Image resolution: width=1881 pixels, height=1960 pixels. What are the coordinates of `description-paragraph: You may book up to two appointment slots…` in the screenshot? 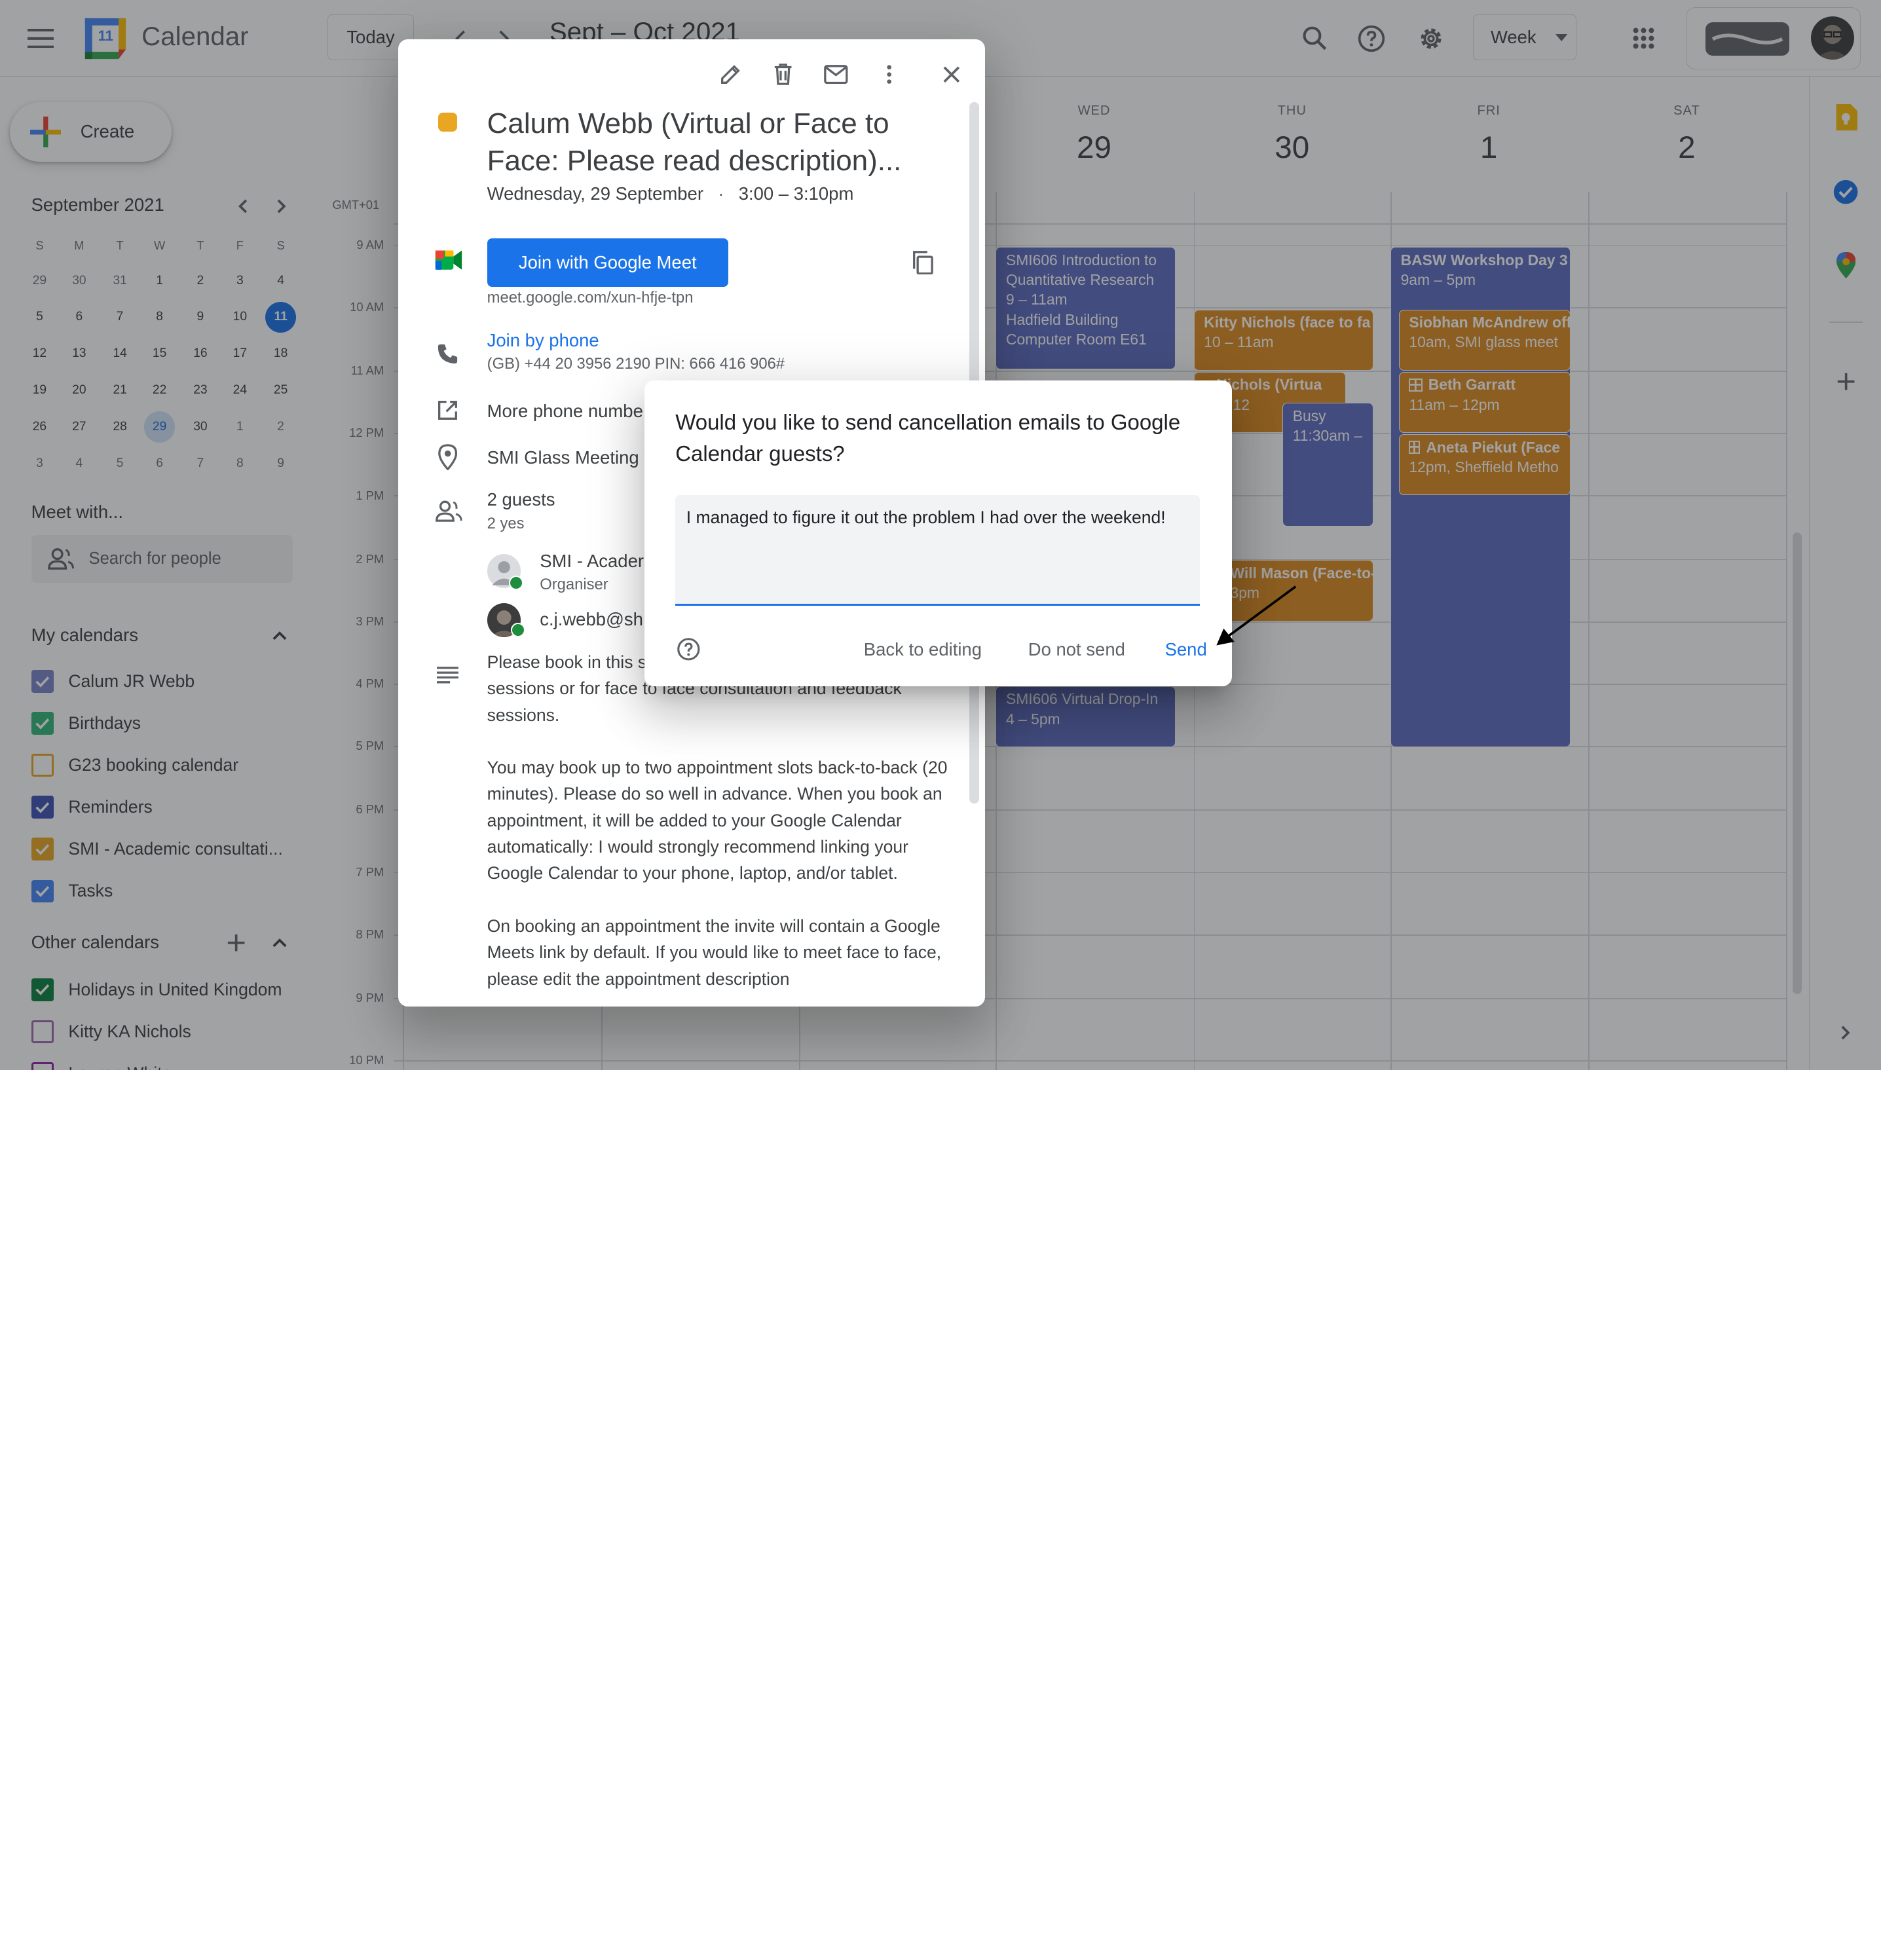 It's located at (717, 820).